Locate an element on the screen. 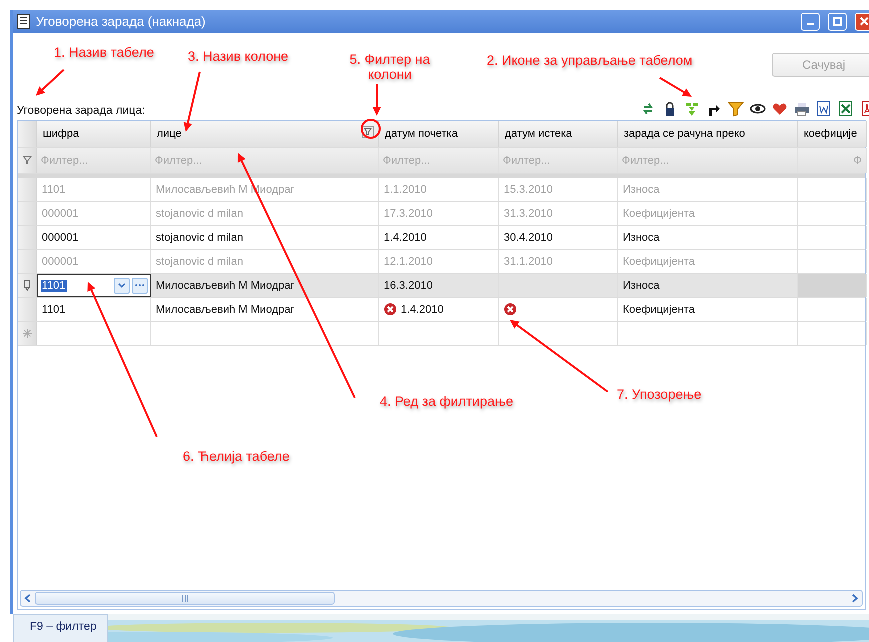 This screenshot has height=642, width=869. excel-document-icon is located at coordinates (846, 109).